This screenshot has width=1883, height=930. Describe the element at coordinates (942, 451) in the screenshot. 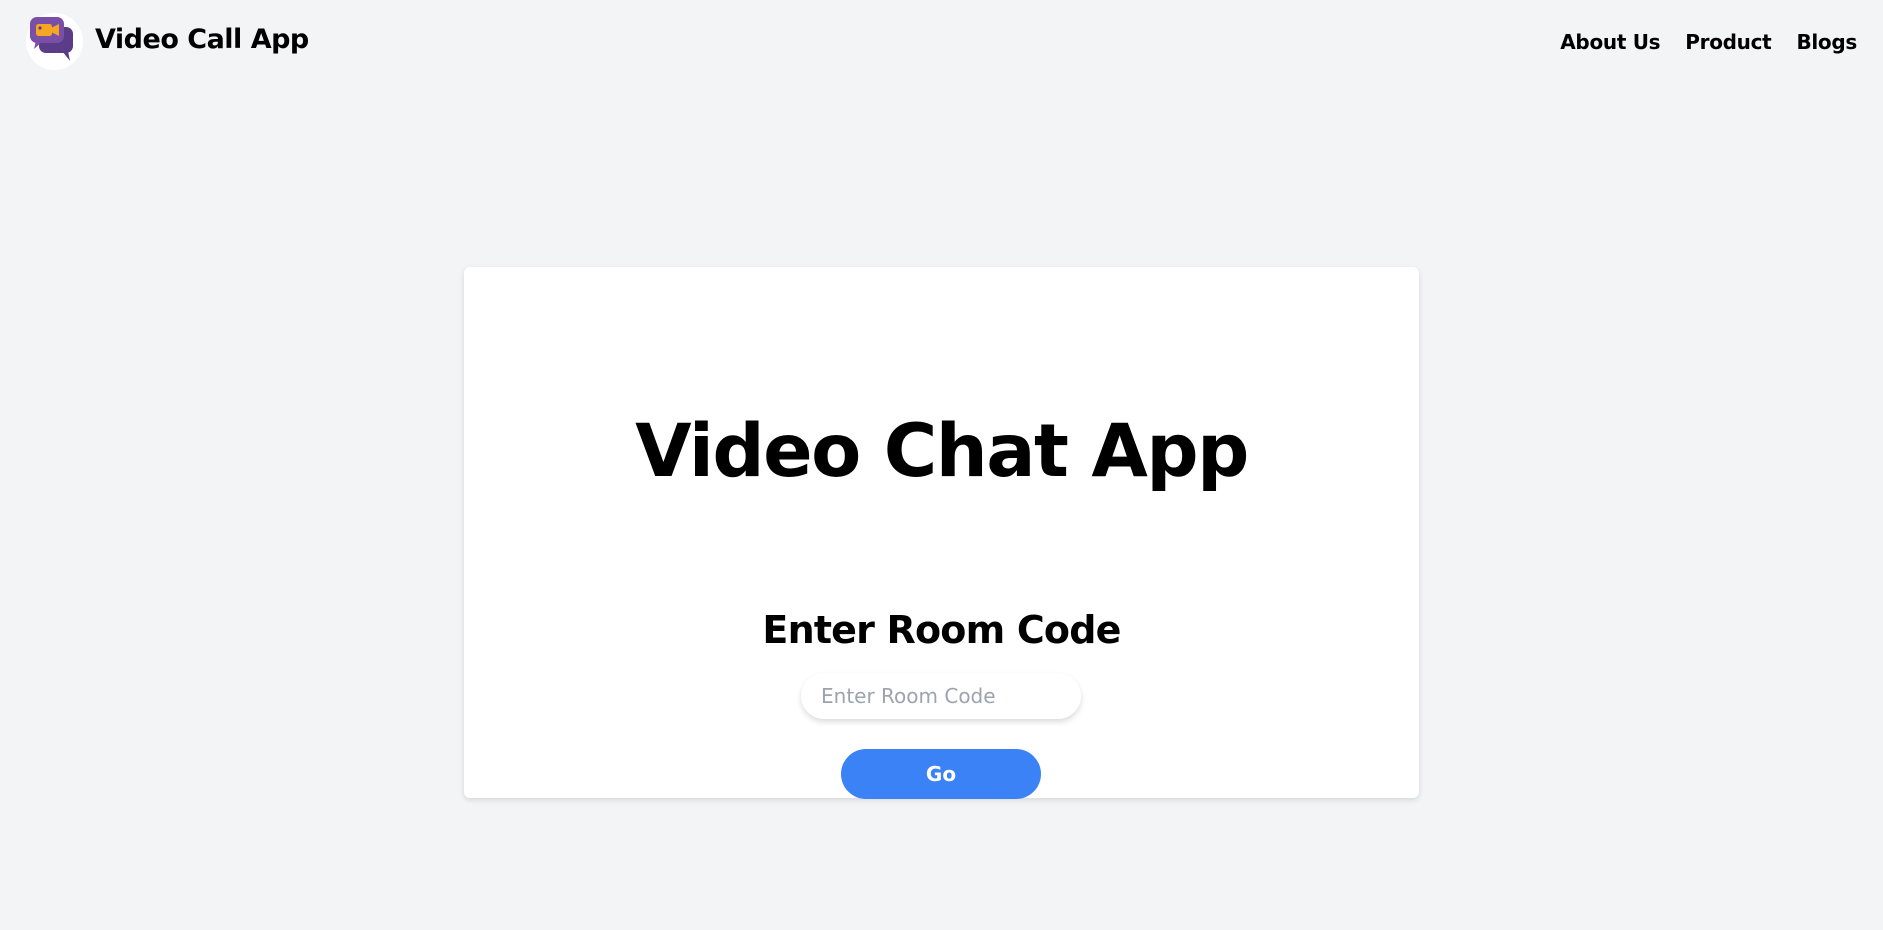

I see `page-title: Video Chat App` at that location.